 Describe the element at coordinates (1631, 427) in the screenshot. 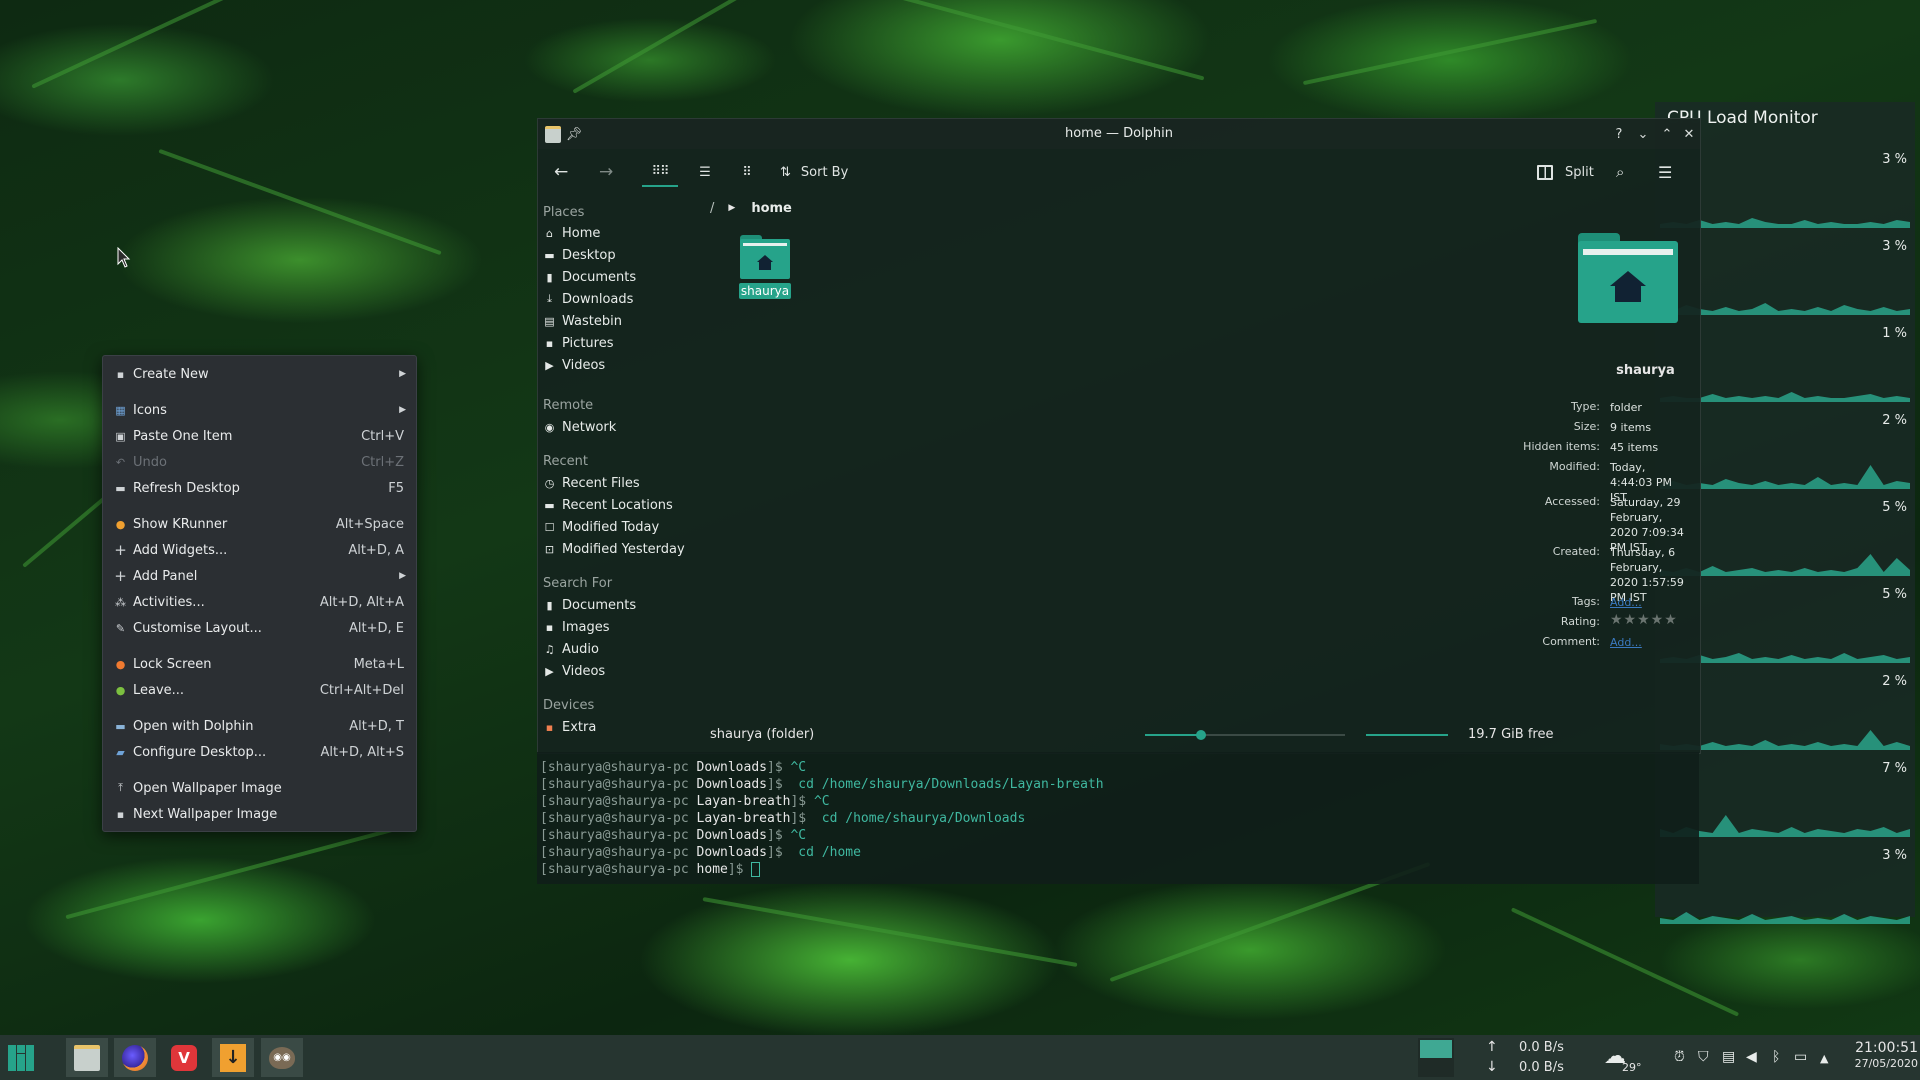

I see `size-value: 9 items` at that location.